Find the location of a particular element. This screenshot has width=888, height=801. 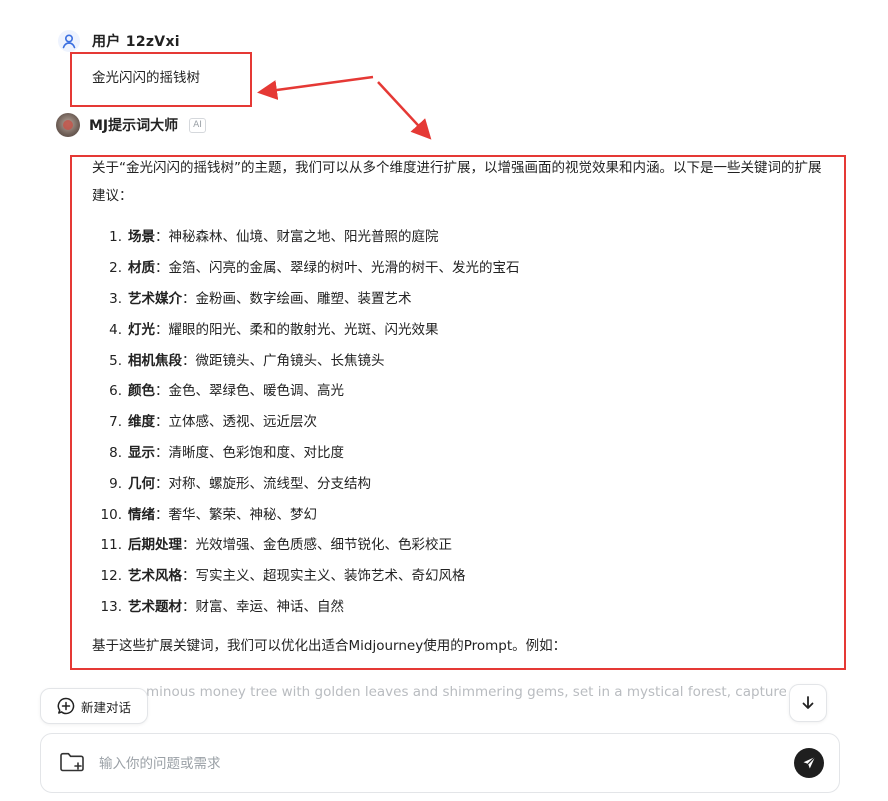

highlight-user-message is located at coordinates (161, 79).